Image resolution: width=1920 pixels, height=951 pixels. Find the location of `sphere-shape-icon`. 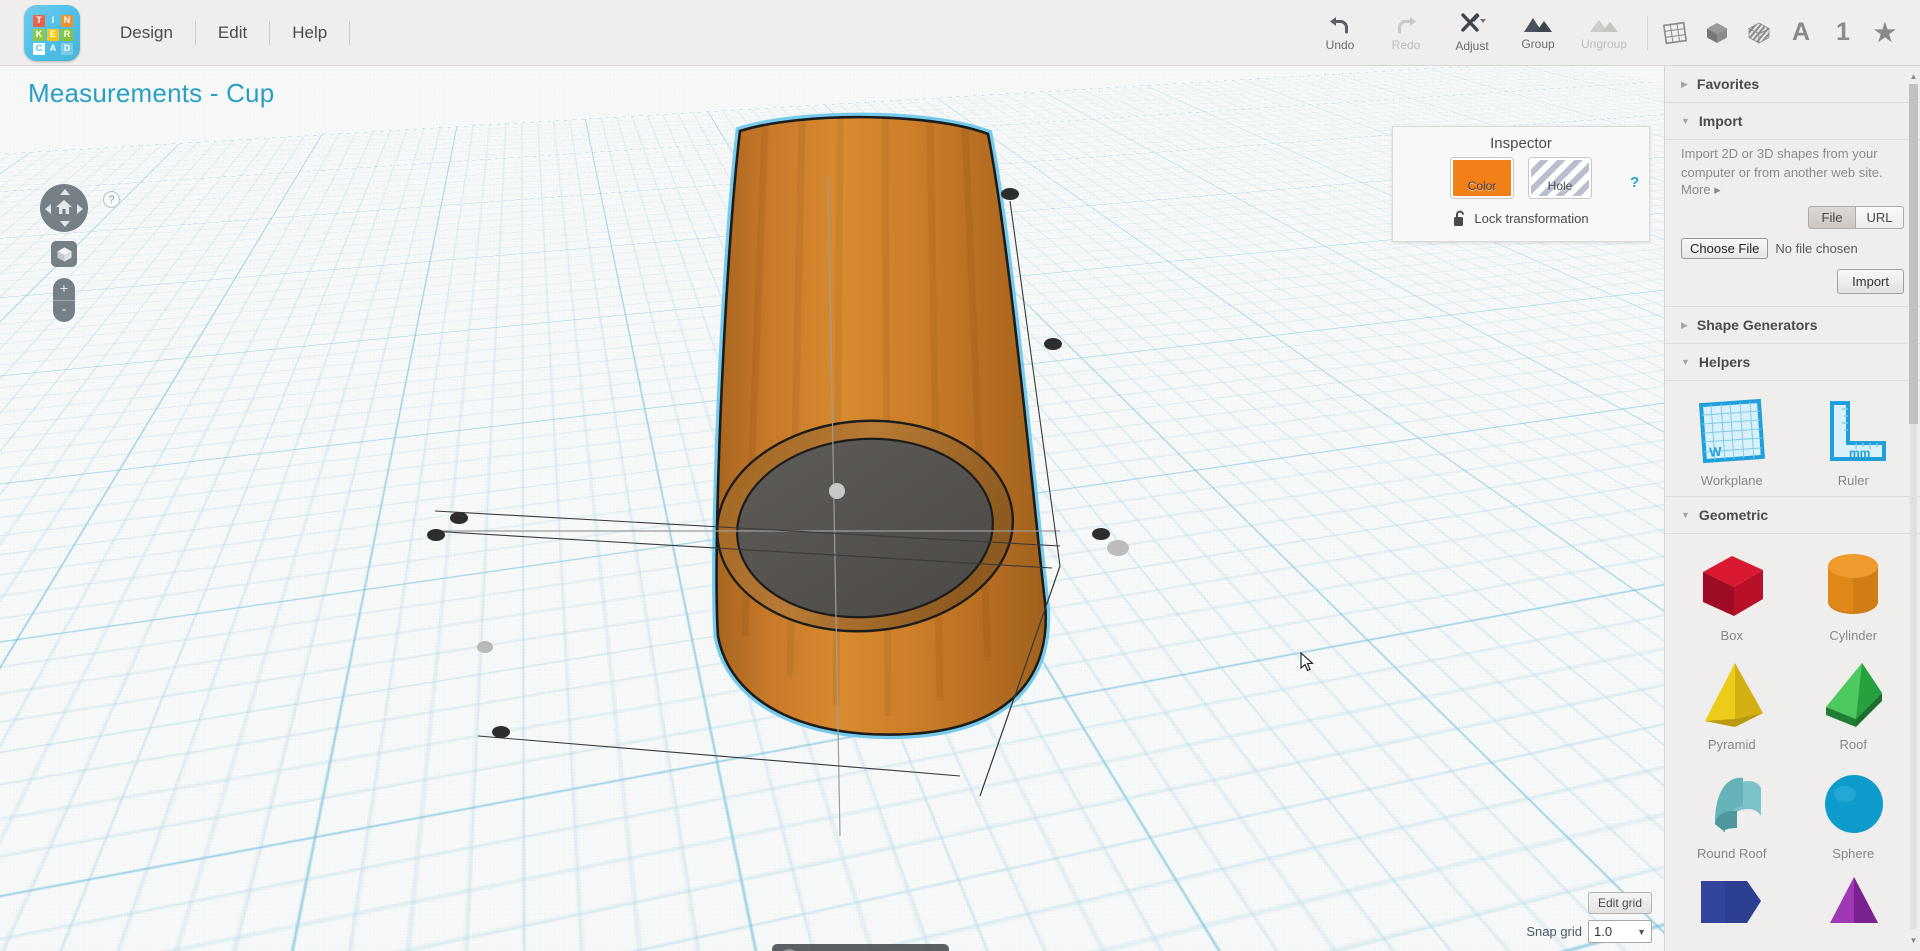

sphere-shape-icon is located at coordinates (1854, 804).